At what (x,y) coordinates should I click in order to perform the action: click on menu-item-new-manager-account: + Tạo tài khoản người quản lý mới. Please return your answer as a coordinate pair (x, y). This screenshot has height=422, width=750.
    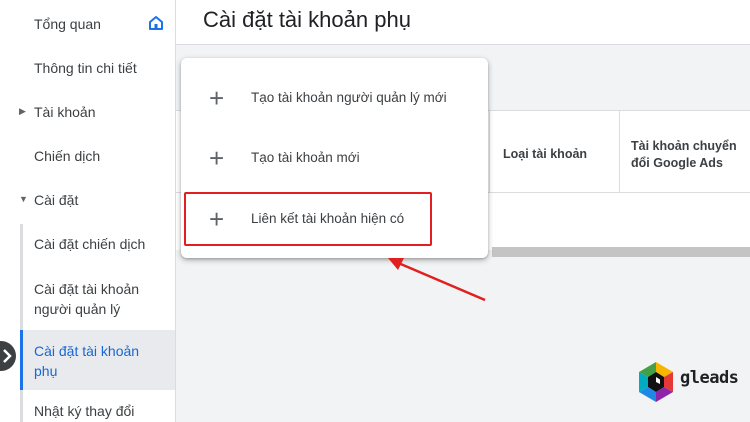
    Looking at the image, I should click on (334, 98).